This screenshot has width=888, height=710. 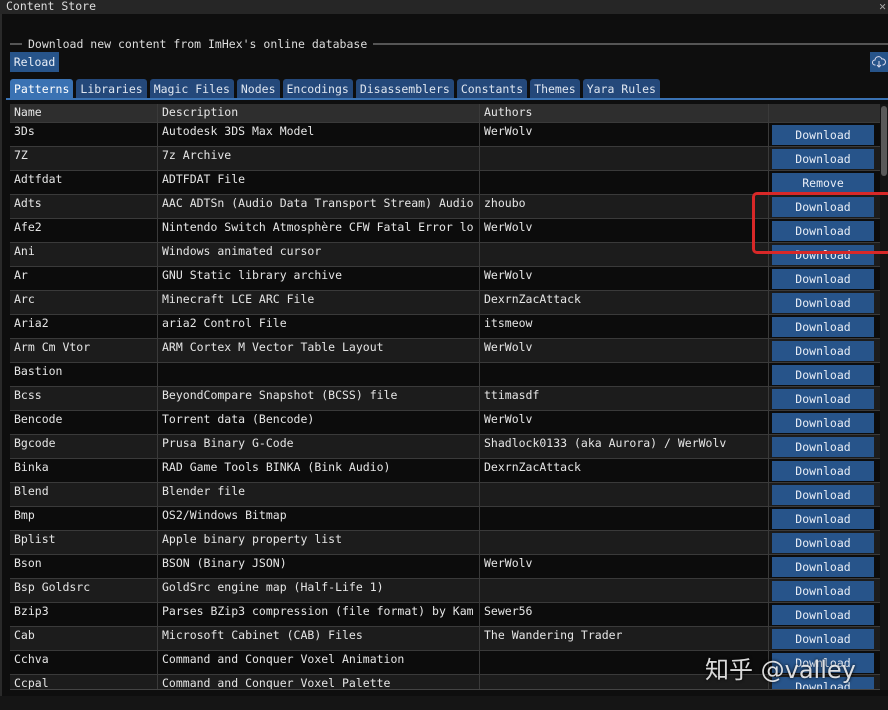 What do you see at coordinates (319, 113) in the screenshot?
I see `column-header-description: Description` at bounding box center [319, 113].